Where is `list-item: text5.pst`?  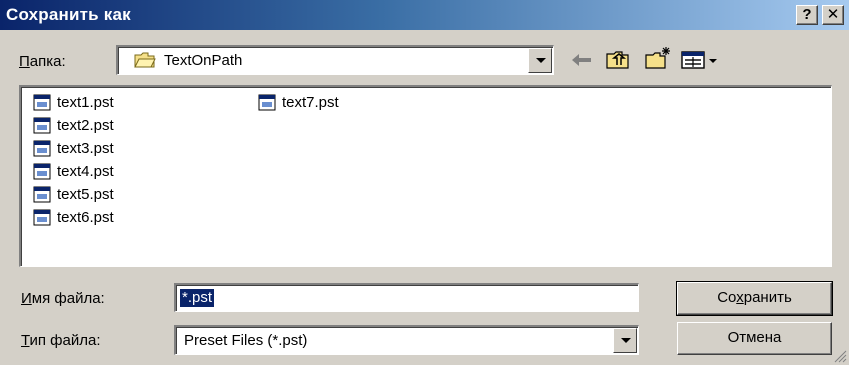 list-item: text5.pst is located at coordinates (73, 194).